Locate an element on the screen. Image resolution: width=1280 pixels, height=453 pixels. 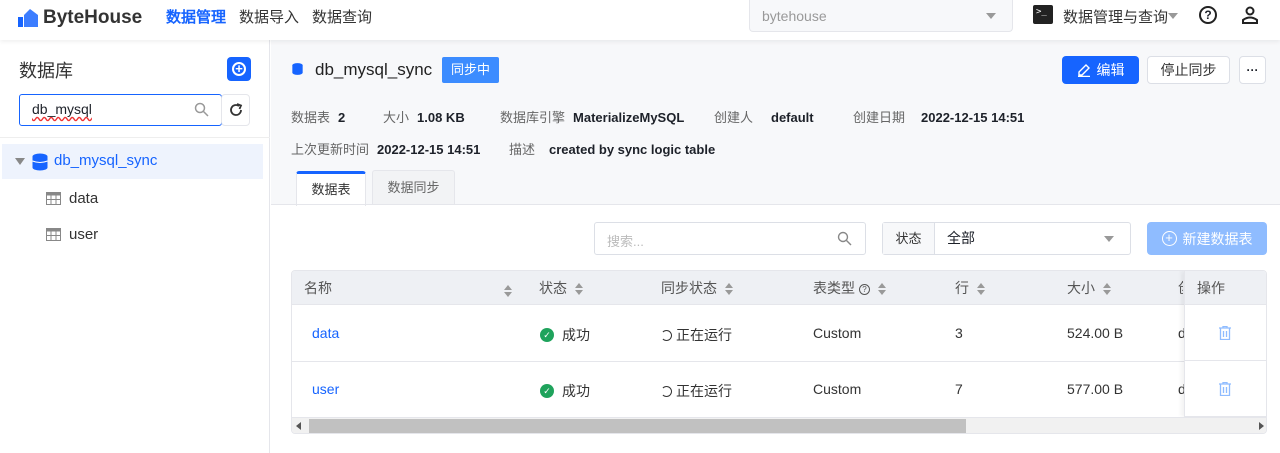
nav-data-management: 数据管理 is located at coordinates (196, 16).